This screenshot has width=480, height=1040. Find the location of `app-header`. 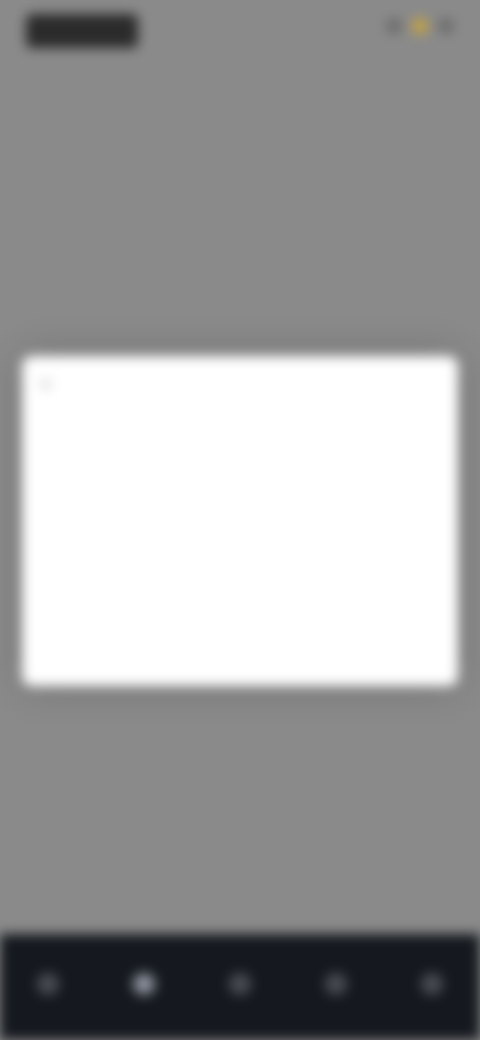

app-header is located at coordinates (240, 89).